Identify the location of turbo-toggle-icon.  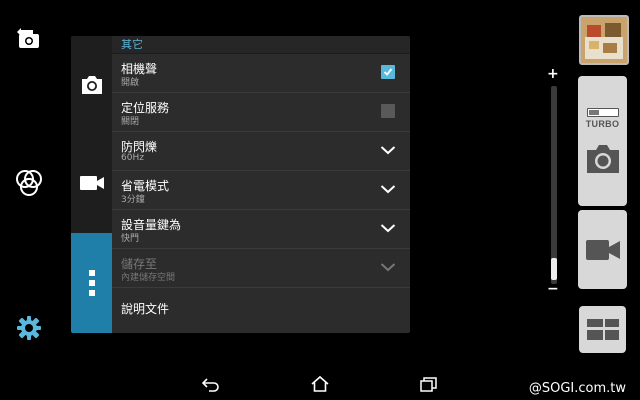
(602, 112).